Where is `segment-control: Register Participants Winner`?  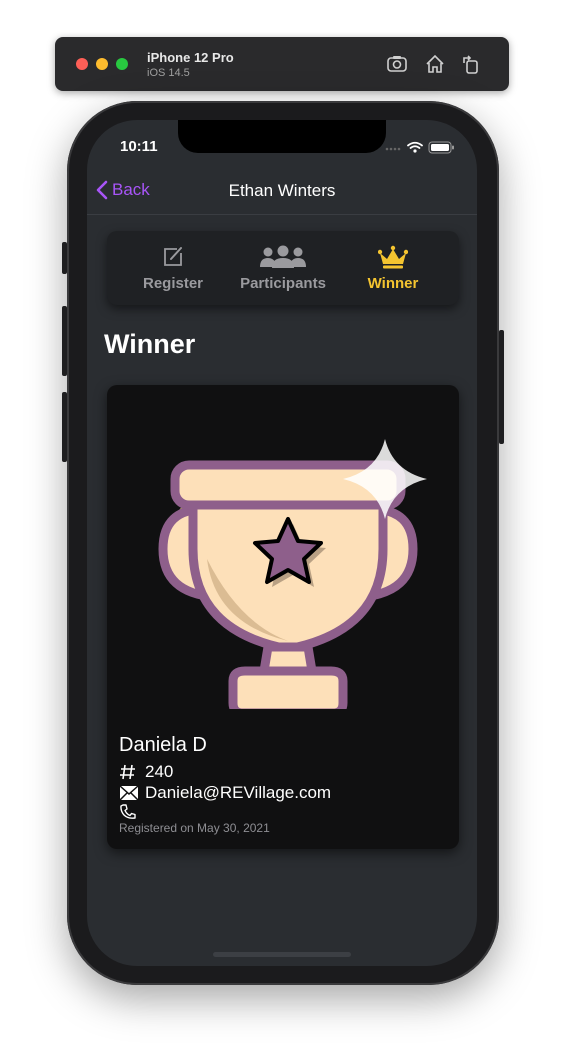 segment-control: Register Participants Winner is located at coordinates (283, 268).